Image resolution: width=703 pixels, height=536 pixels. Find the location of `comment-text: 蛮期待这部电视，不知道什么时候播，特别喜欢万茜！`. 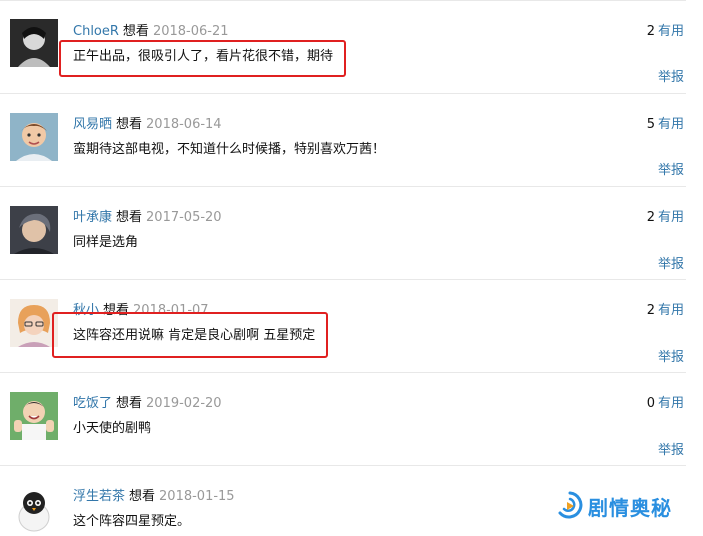

comment-text: 蛮期待这部电视，不知道什么时候播，特别喜欢万茜！ is located at coordinates (229, 149).